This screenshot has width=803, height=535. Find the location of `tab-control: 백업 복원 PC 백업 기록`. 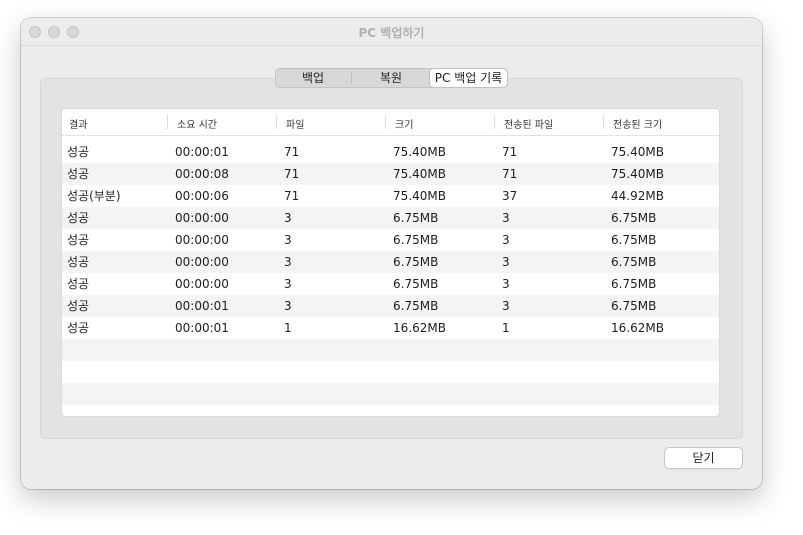

tab-control: 백업 복원 PC 백업 기록 is located at coordinates (391, 78).